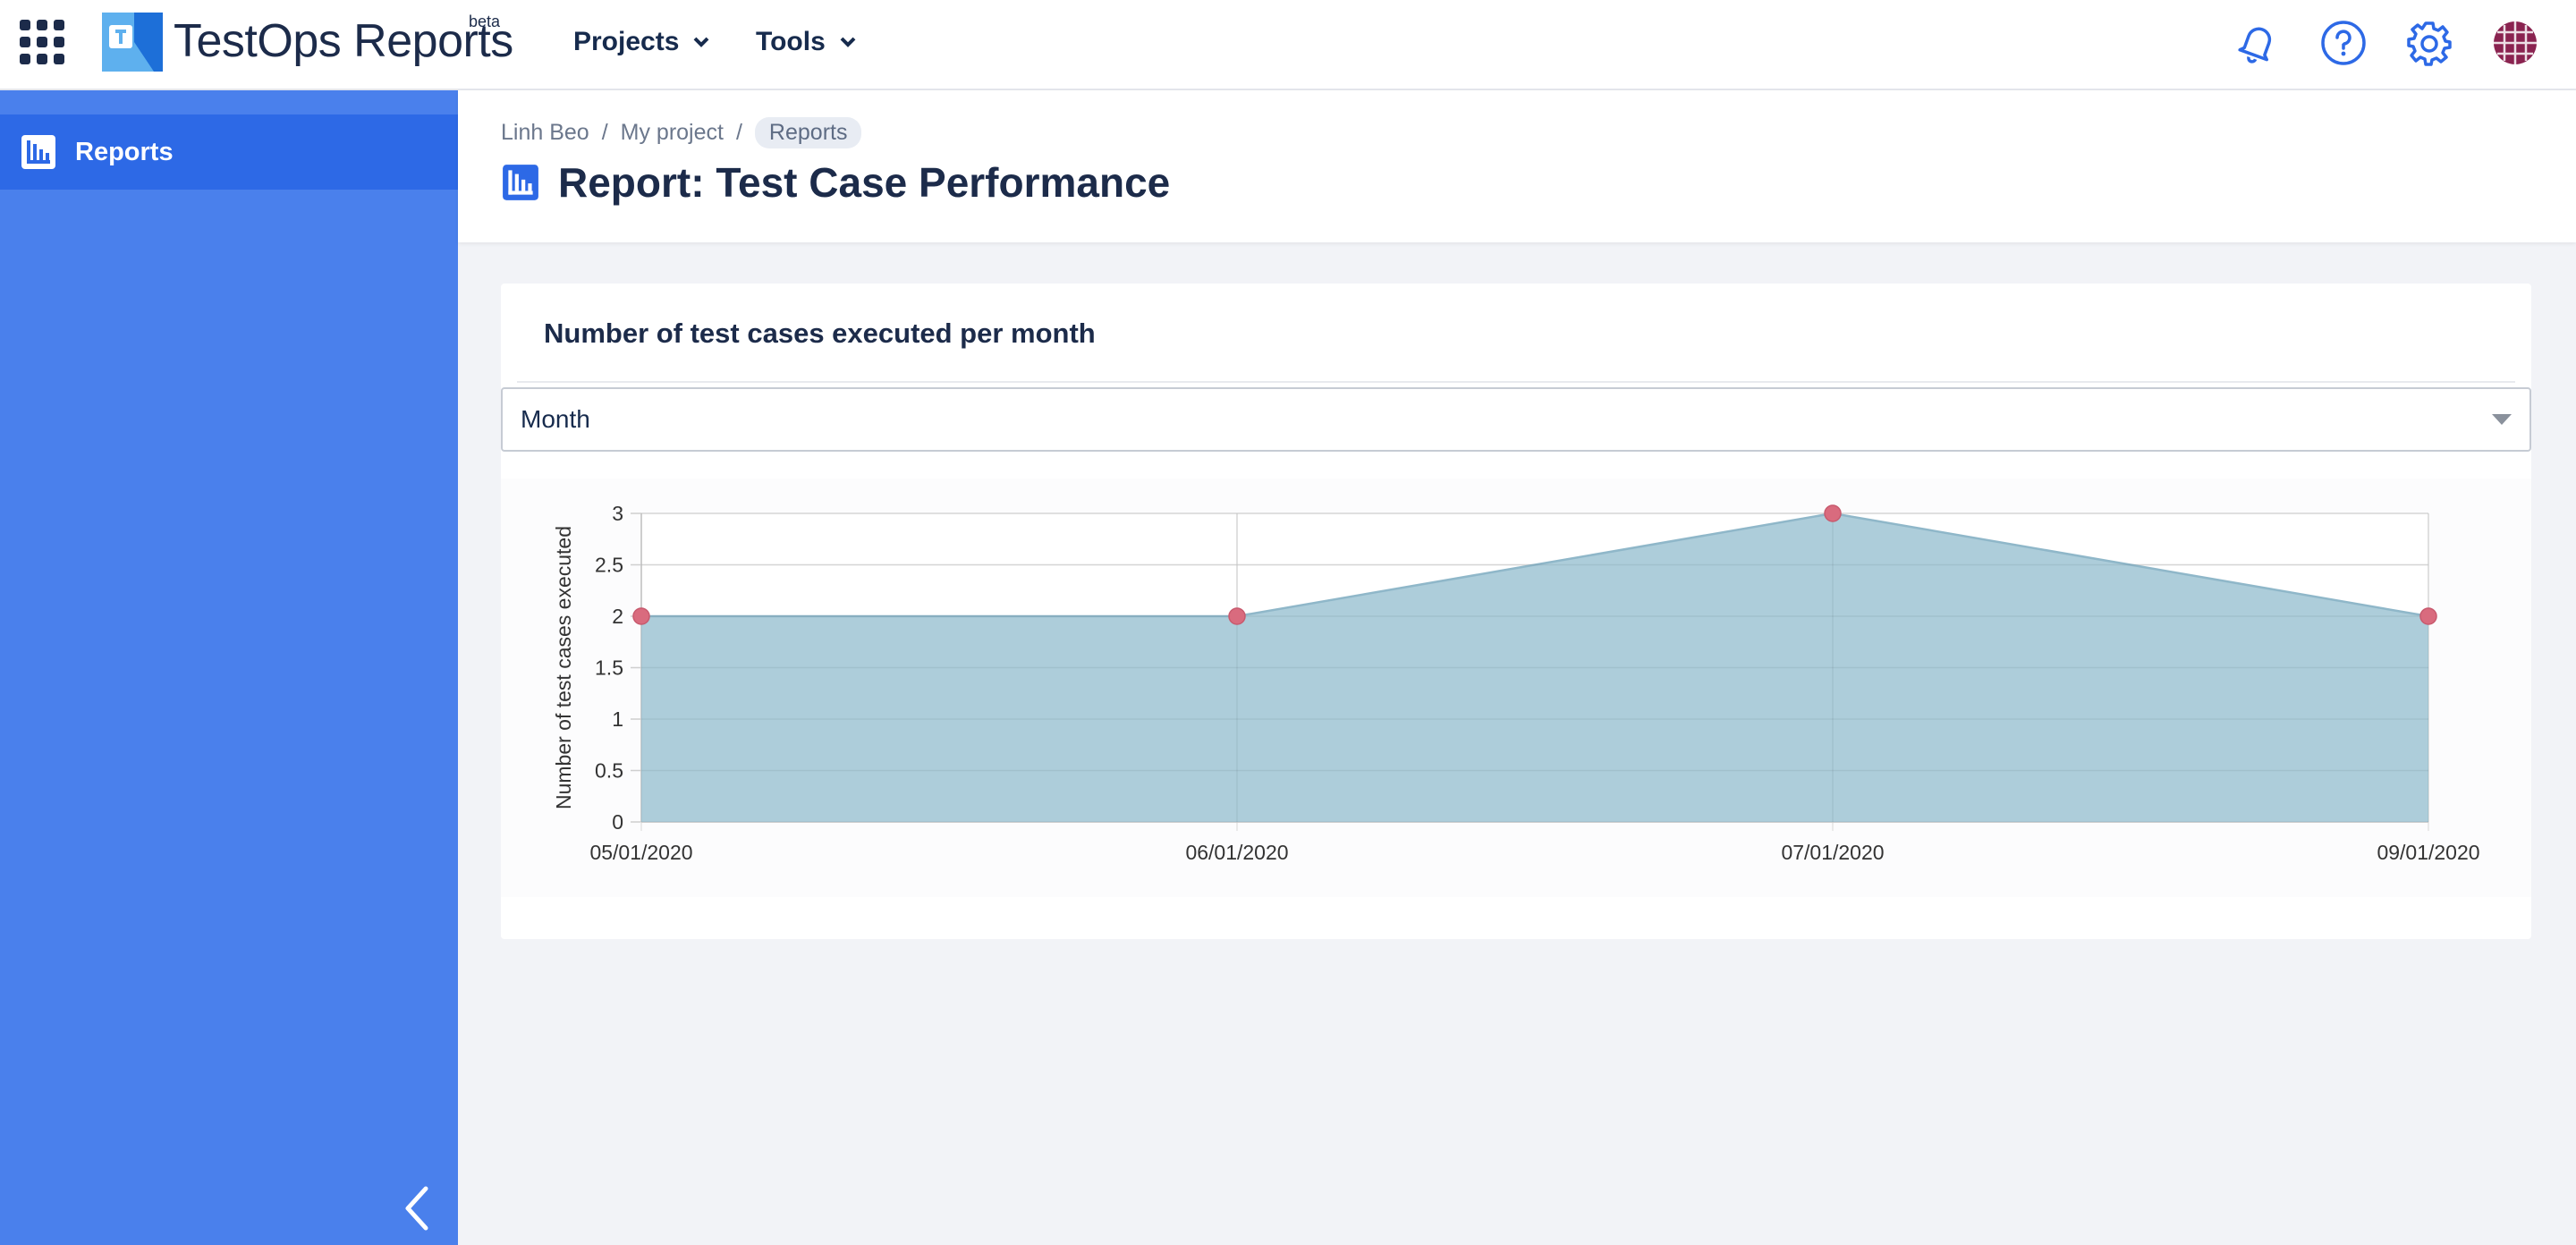  Describe the element at coordinates (2257, 43) in the screenshot. I see `notification-bell-icon` at that location.